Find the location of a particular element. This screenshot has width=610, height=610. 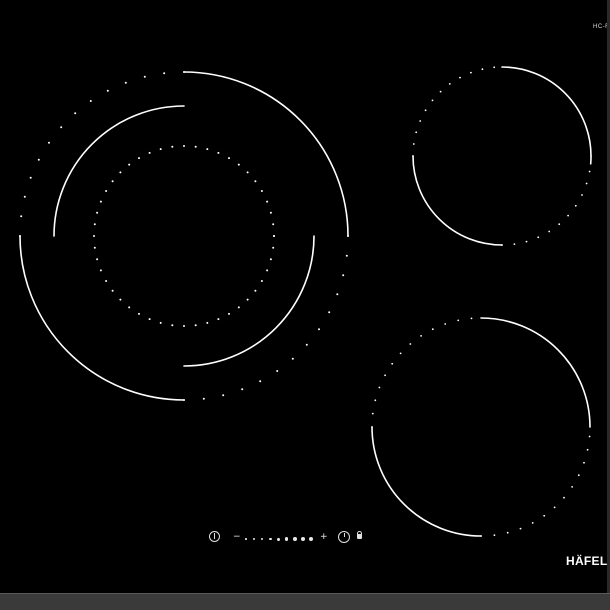

bottom-frame-edge is located at coordinates (305, 593).